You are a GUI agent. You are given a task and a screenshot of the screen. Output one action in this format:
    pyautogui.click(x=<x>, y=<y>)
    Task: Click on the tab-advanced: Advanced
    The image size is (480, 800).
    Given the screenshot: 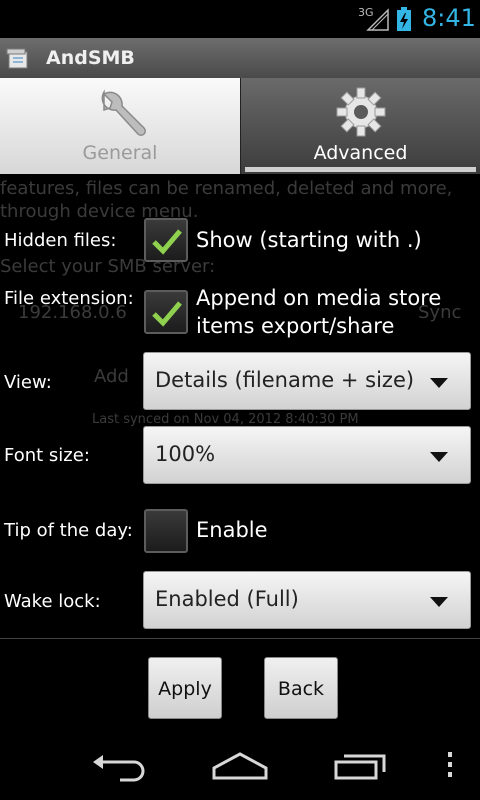 What is the action you would take?
    pyautogui.click(x=360, y=126)
    